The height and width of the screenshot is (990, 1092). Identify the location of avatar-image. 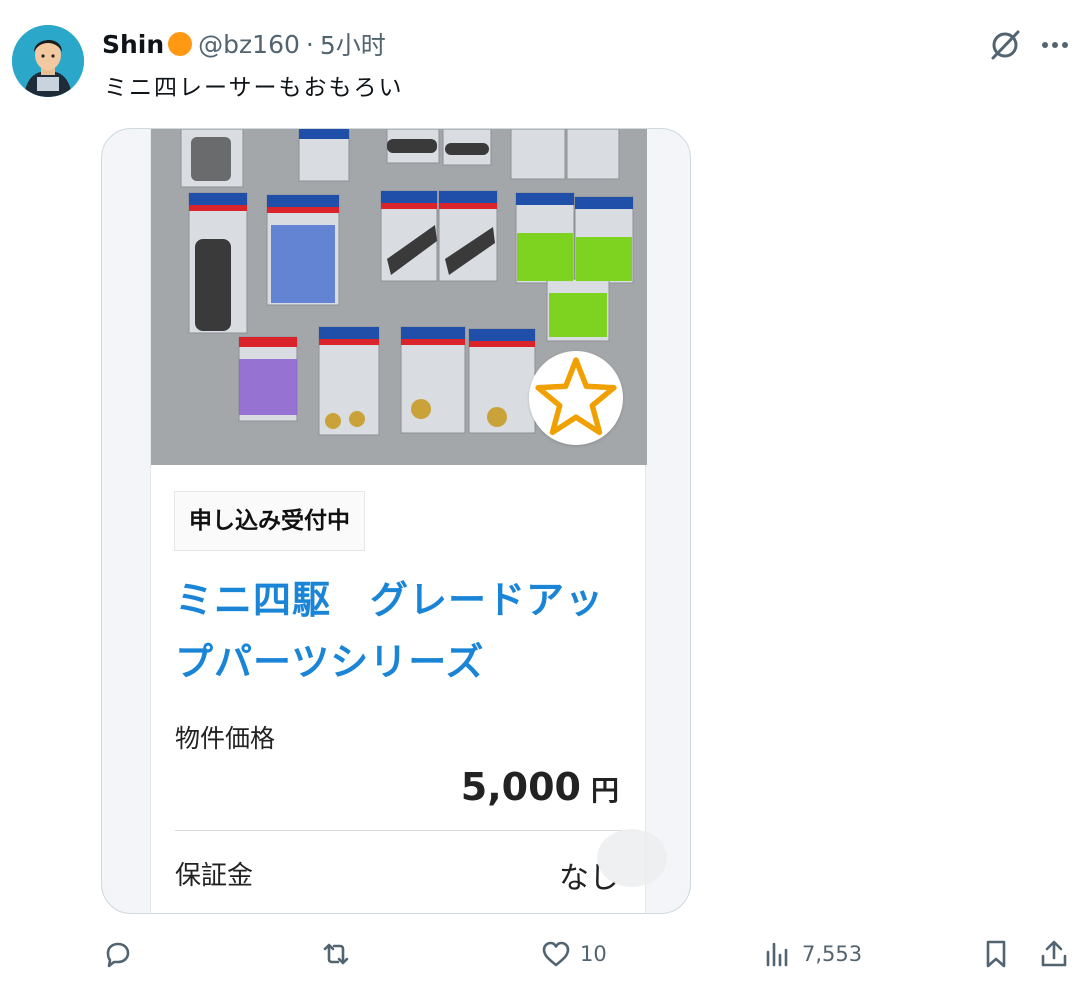
(48, 61).